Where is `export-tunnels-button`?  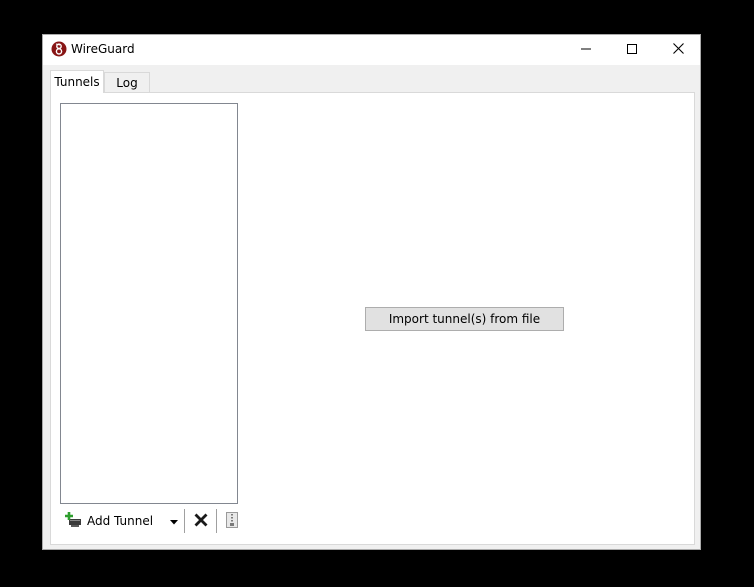
export-tunnels-button is located at coordinates (232, 521).